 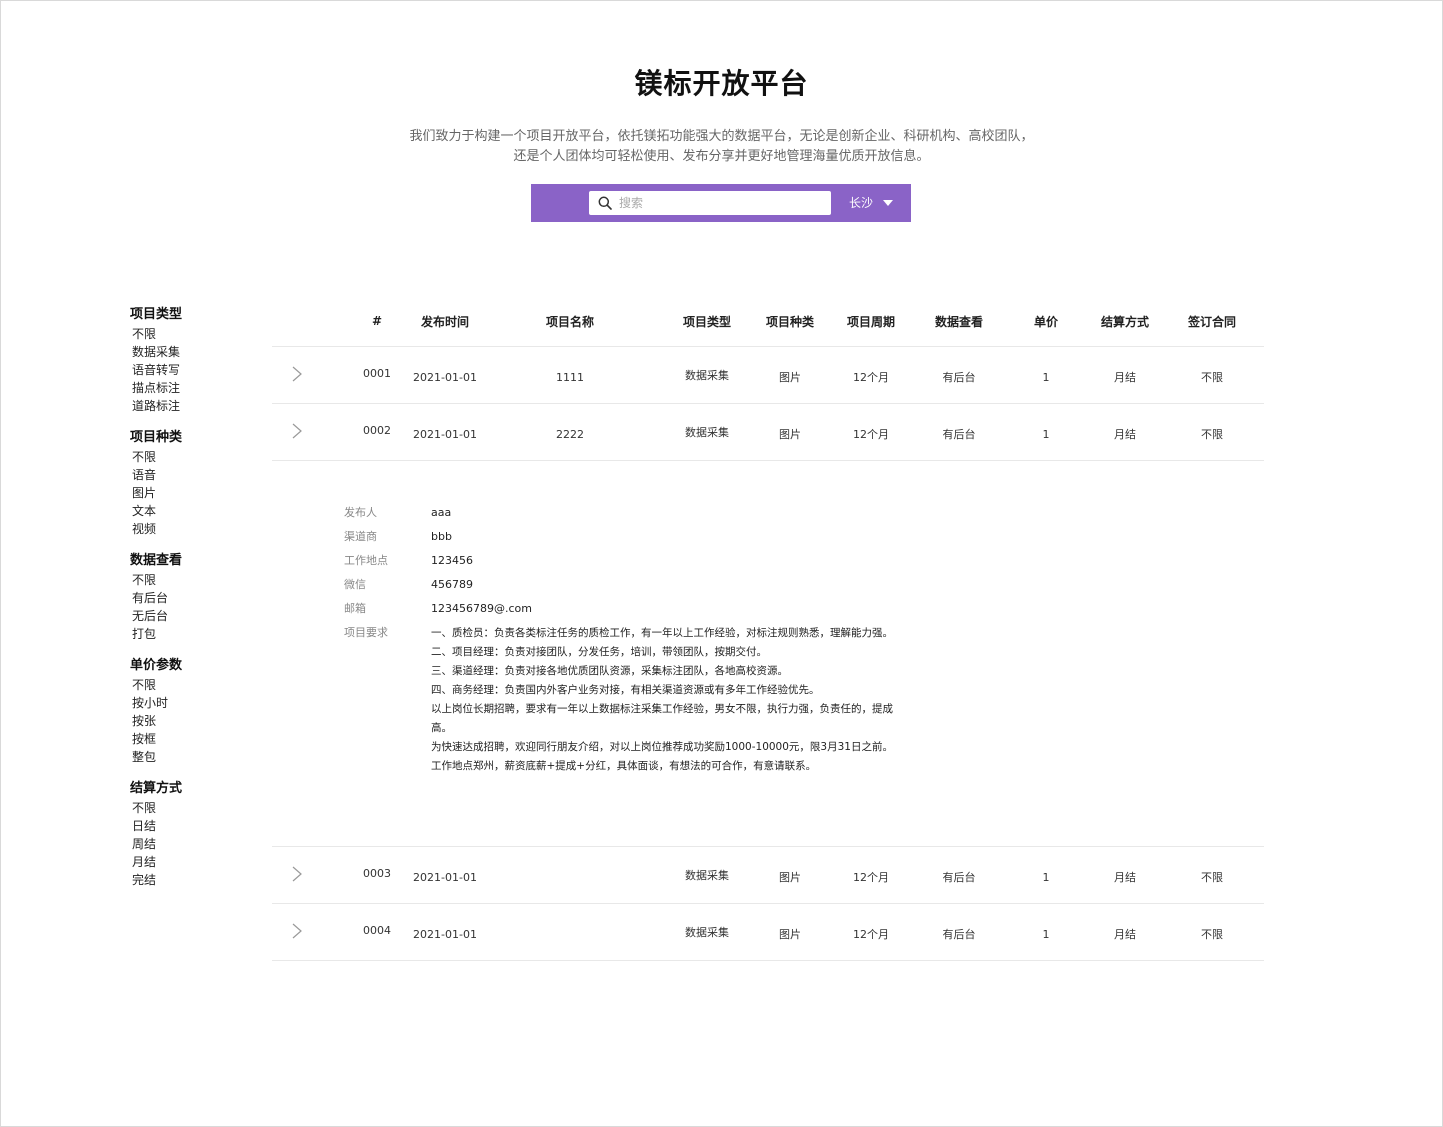 What do you see at coordinates (624, 766) in the screenshot?
I see `requirement-line: 工作地点郑州，薪资底薪+提成+分红，具体面谈，有想法的可合作，有意请联系。` at bounding box center [624, 766].